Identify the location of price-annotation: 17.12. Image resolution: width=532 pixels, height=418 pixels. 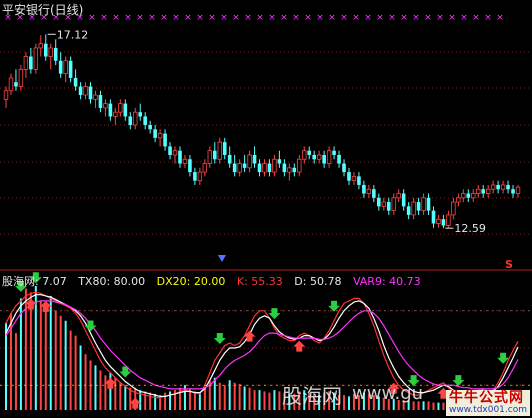
(73, 34).